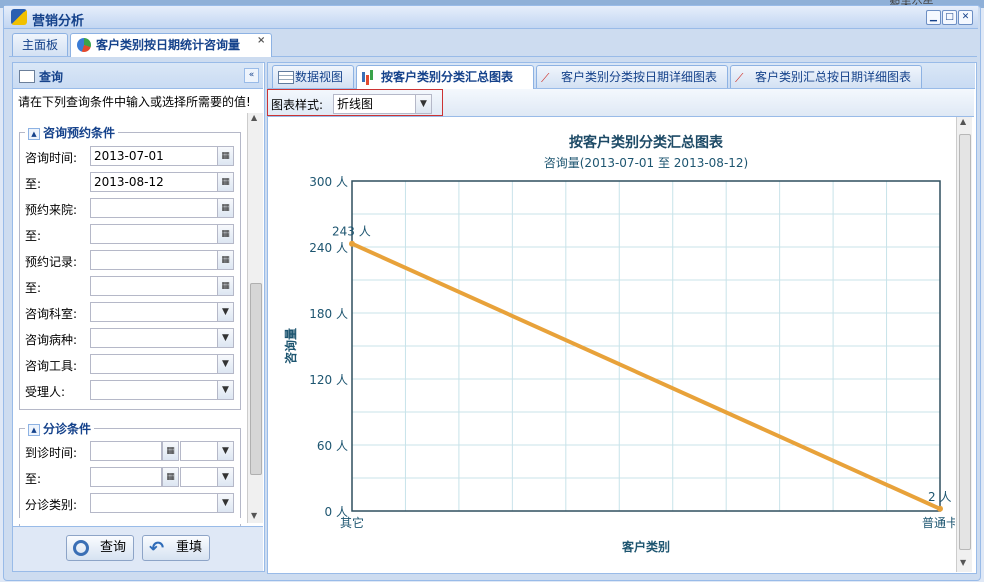  Describe the element at coordinates (355, 102) in the screenshot. I see `highlight-box` at that location.